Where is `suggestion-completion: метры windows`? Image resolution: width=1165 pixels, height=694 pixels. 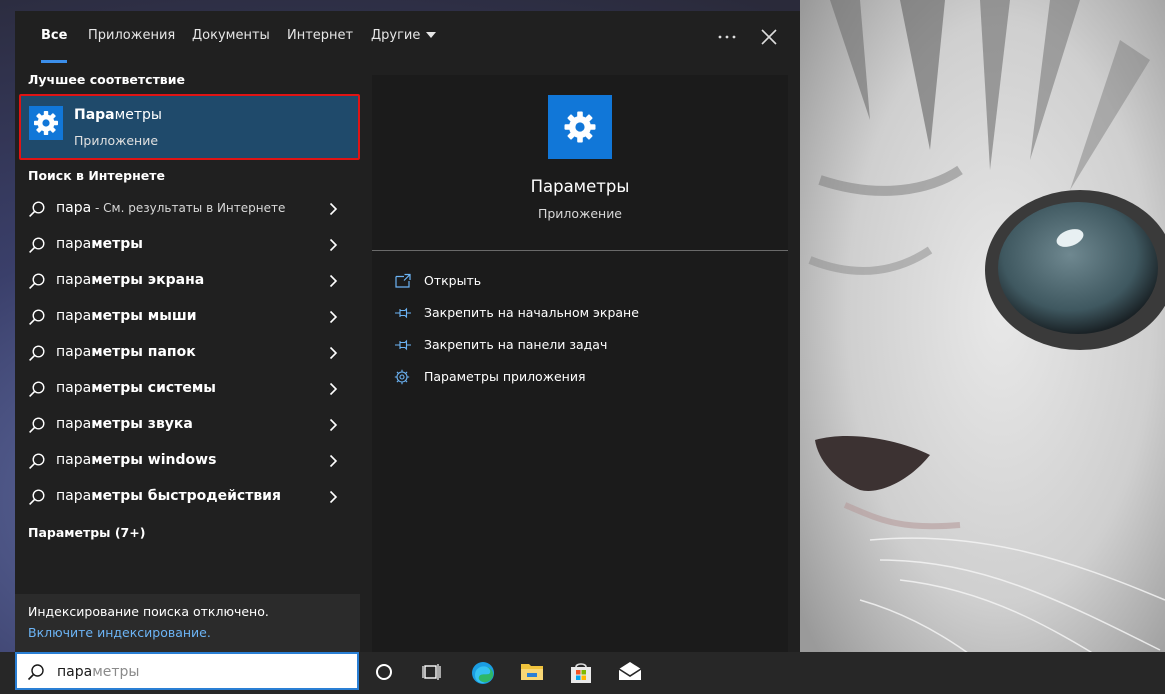 suggestion-completion: метры windows is located at coordinates (154, 460).